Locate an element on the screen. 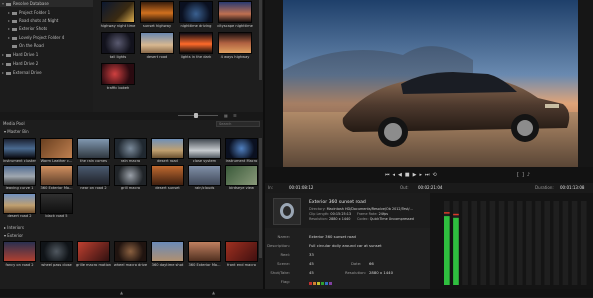 This screenshot has width=593, height=298. bin-exterior: ▾ Exterior is located at coordinates (13, 236).